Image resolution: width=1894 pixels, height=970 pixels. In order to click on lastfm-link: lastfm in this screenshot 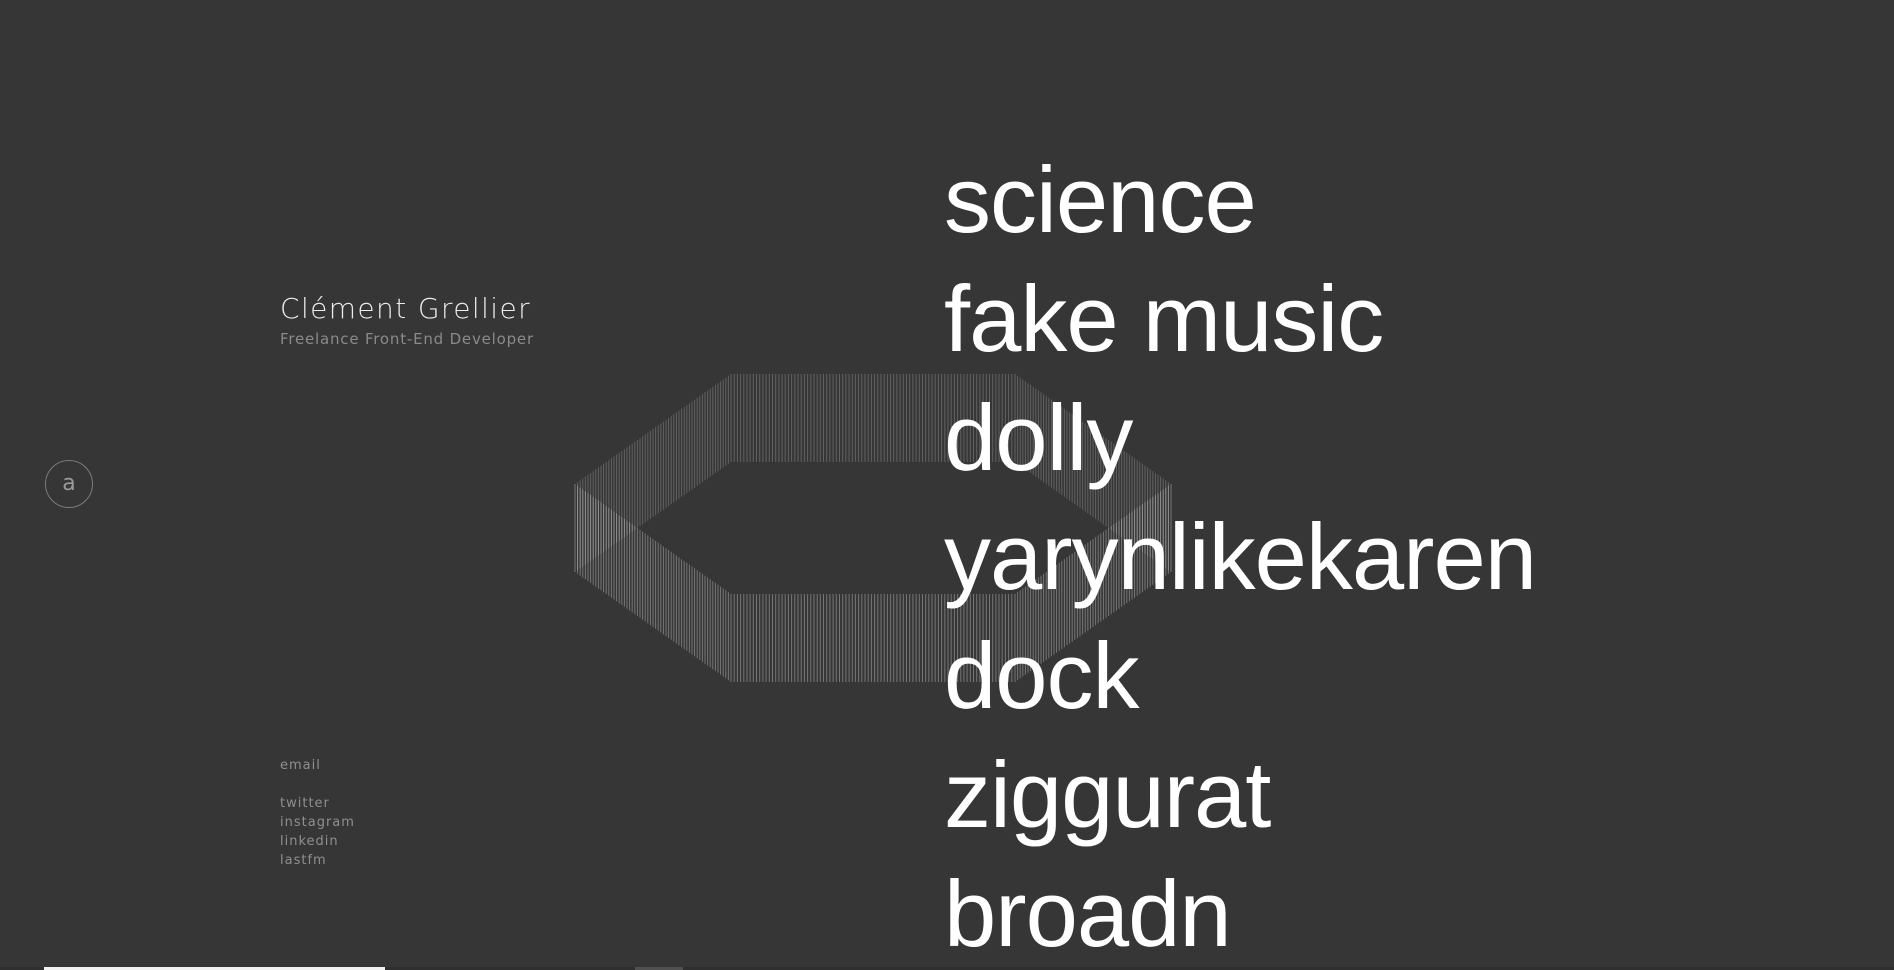, I will do `click(317, 860)`.